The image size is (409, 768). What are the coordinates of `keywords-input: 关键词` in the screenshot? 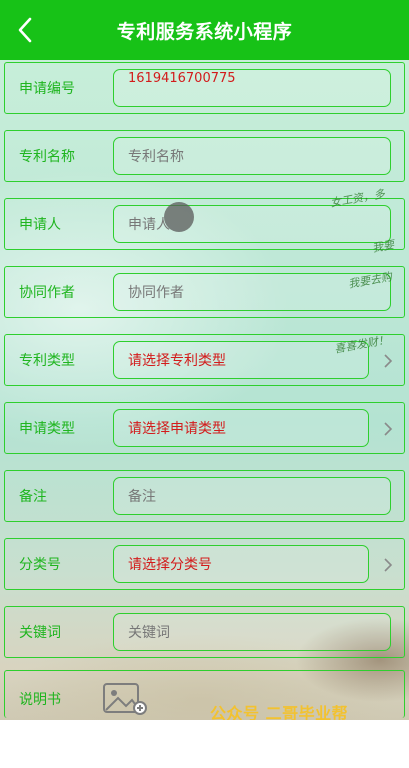 It's located at (252, 632).